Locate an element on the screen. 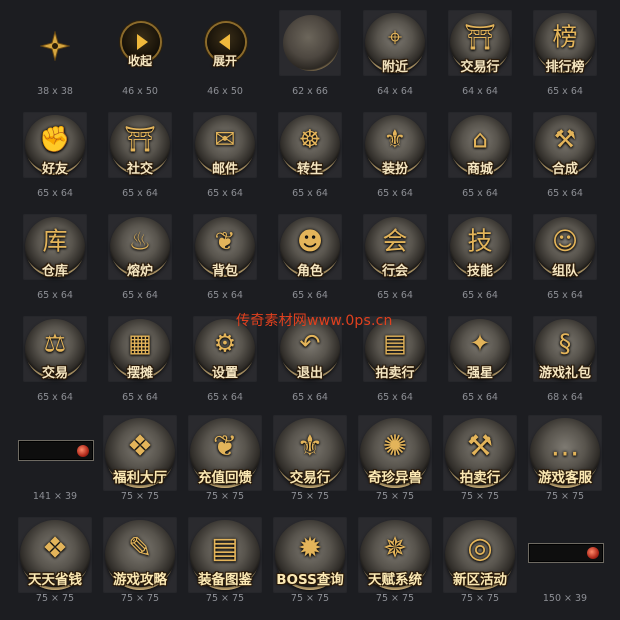  skill-book-icon: 技 is located at coordinates (480, 241).